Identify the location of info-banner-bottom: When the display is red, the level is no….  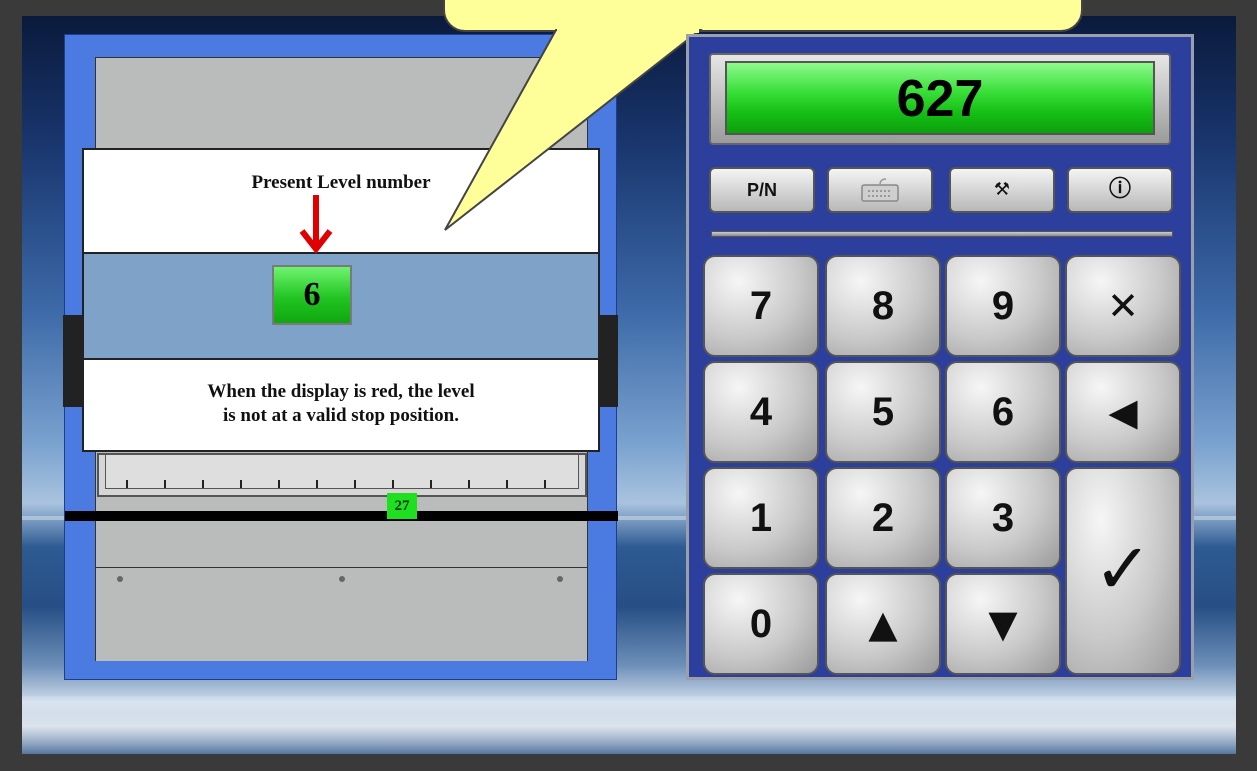
(341, 405).